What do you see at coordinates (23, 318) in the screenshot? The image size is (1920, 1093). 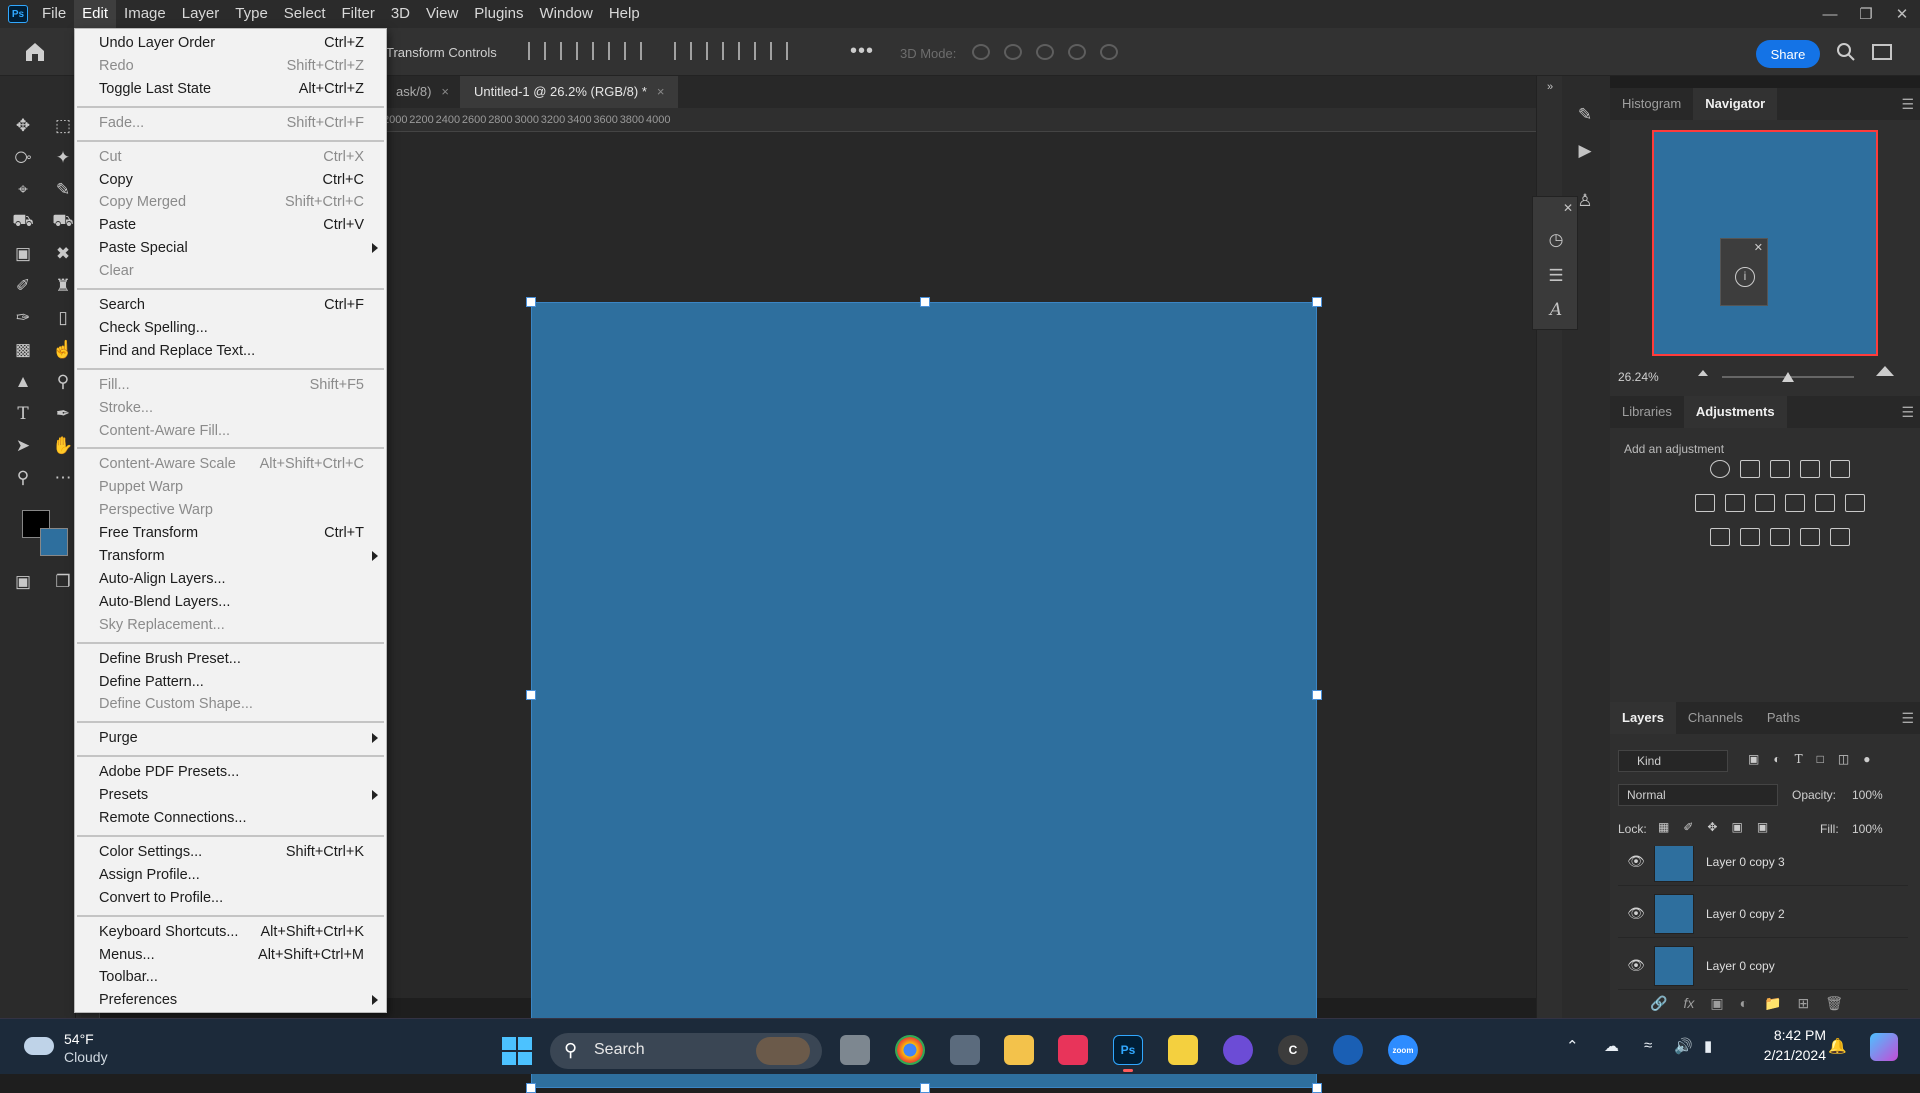 I see `history-brush-tool-icon: ✑` at bounding box center [23, 318].